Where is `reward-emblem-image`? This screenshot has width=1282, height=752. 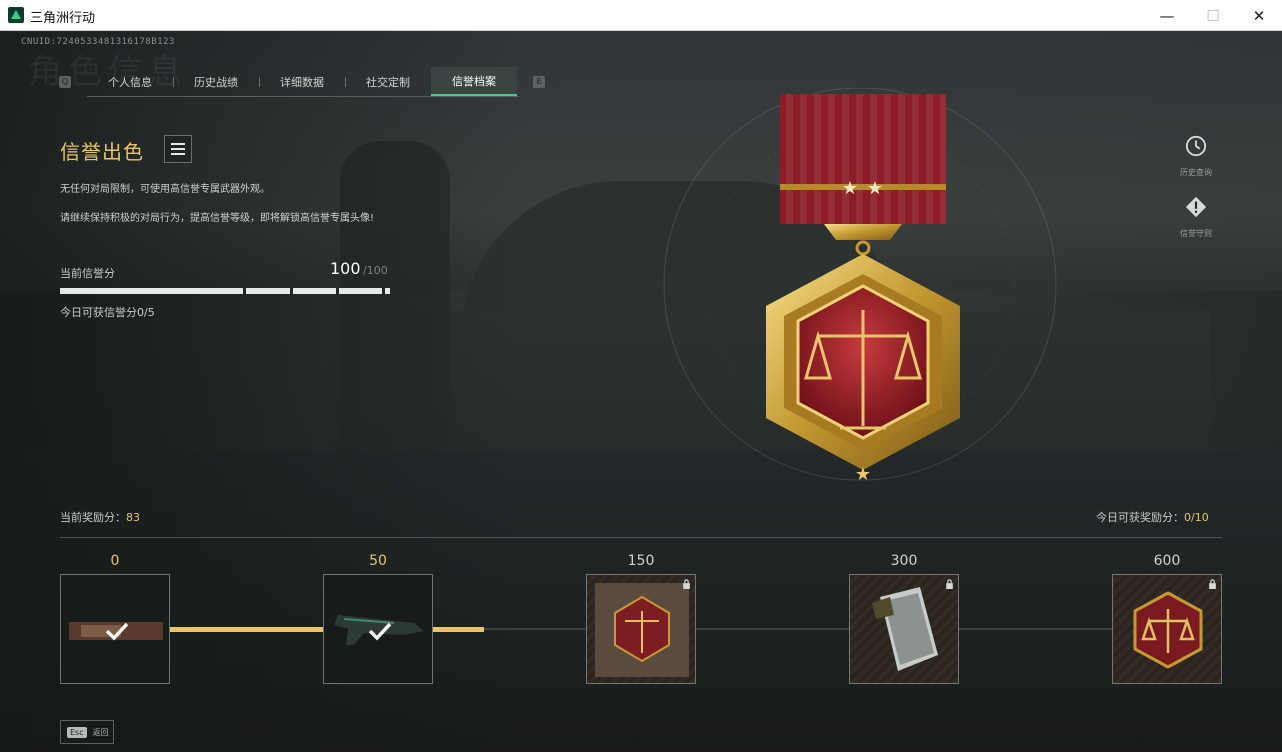
reward-emblem-image is located at coordinates (1168, 630).